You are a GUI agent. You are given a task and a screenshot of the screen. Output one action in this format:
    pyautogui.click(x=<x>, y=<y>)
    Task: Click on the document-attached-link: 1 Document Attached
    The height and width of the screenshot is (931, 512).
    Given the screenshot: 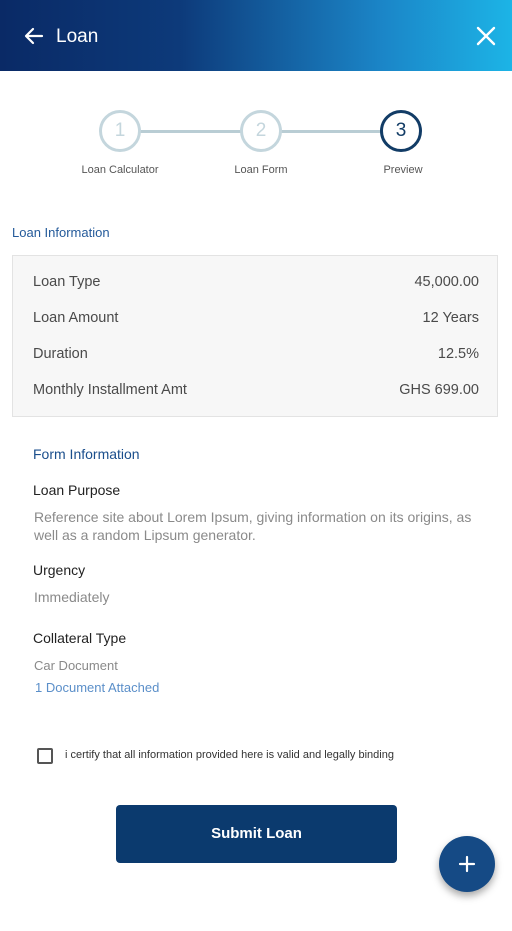 What is the action you would take?
    pyautogui.click(x=97, y=687)
    